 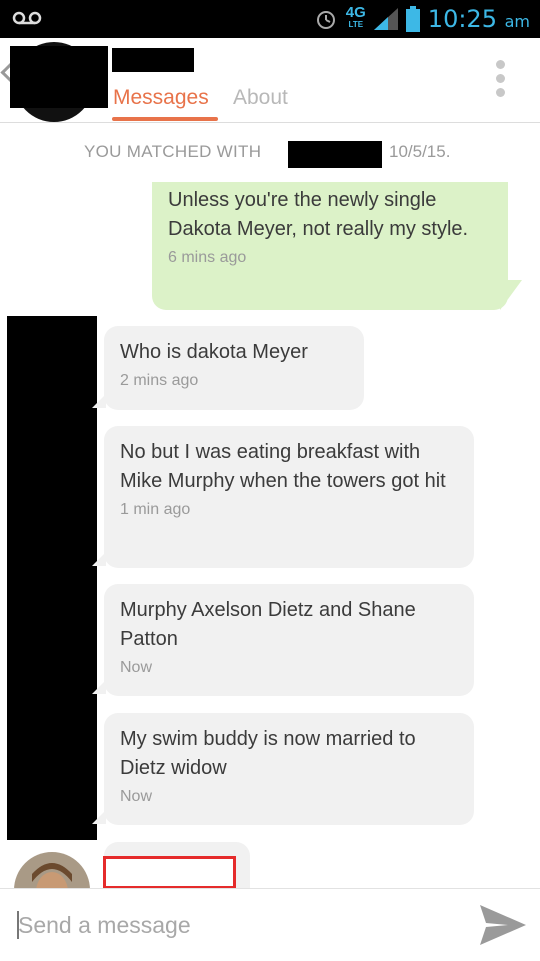 I want to click on received-message-bubble: Who is dakota Meyer 2 mins ago, so click(x=234, y=368).